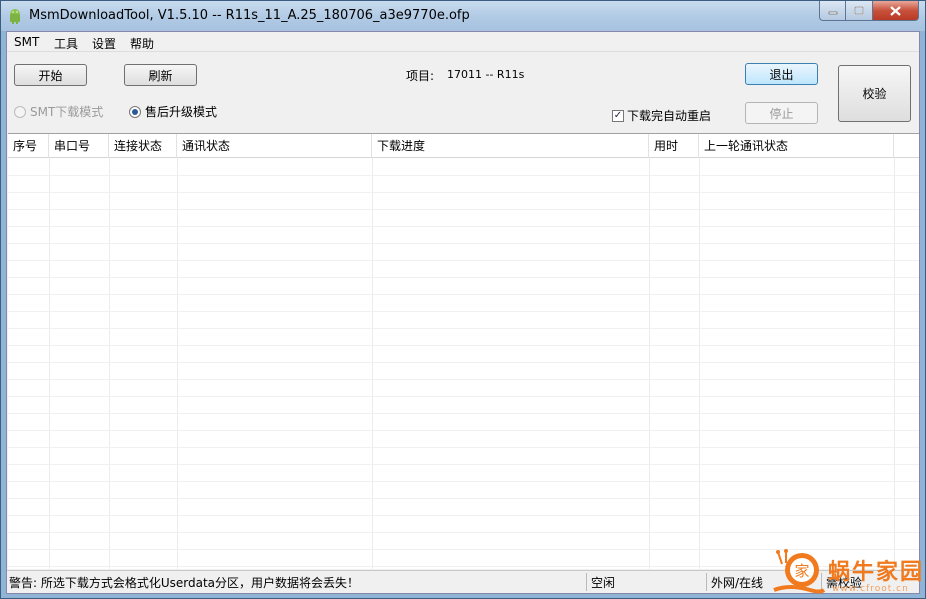  What do you see at coordinates (66, 43) in the screenshot?
I see `menu-tools: 工具` at bounding box center [66, 43].